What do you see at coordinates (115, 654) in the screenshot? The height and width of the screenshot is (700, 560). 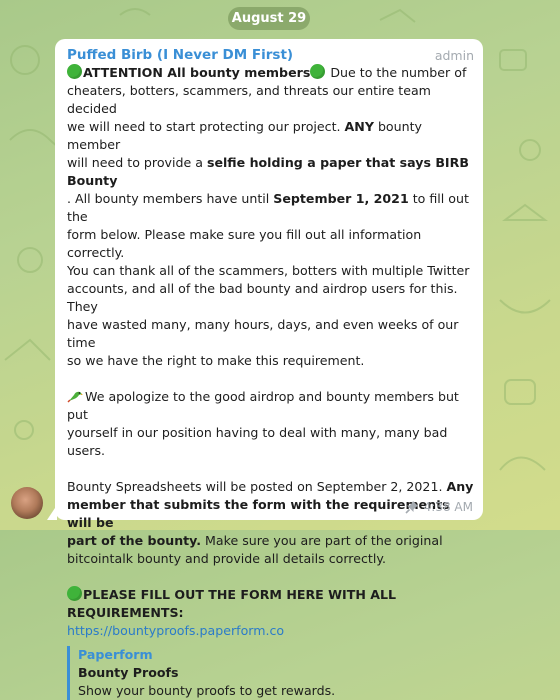 I see `preview-site-name: Paperform` at bounding box center [115, 654].